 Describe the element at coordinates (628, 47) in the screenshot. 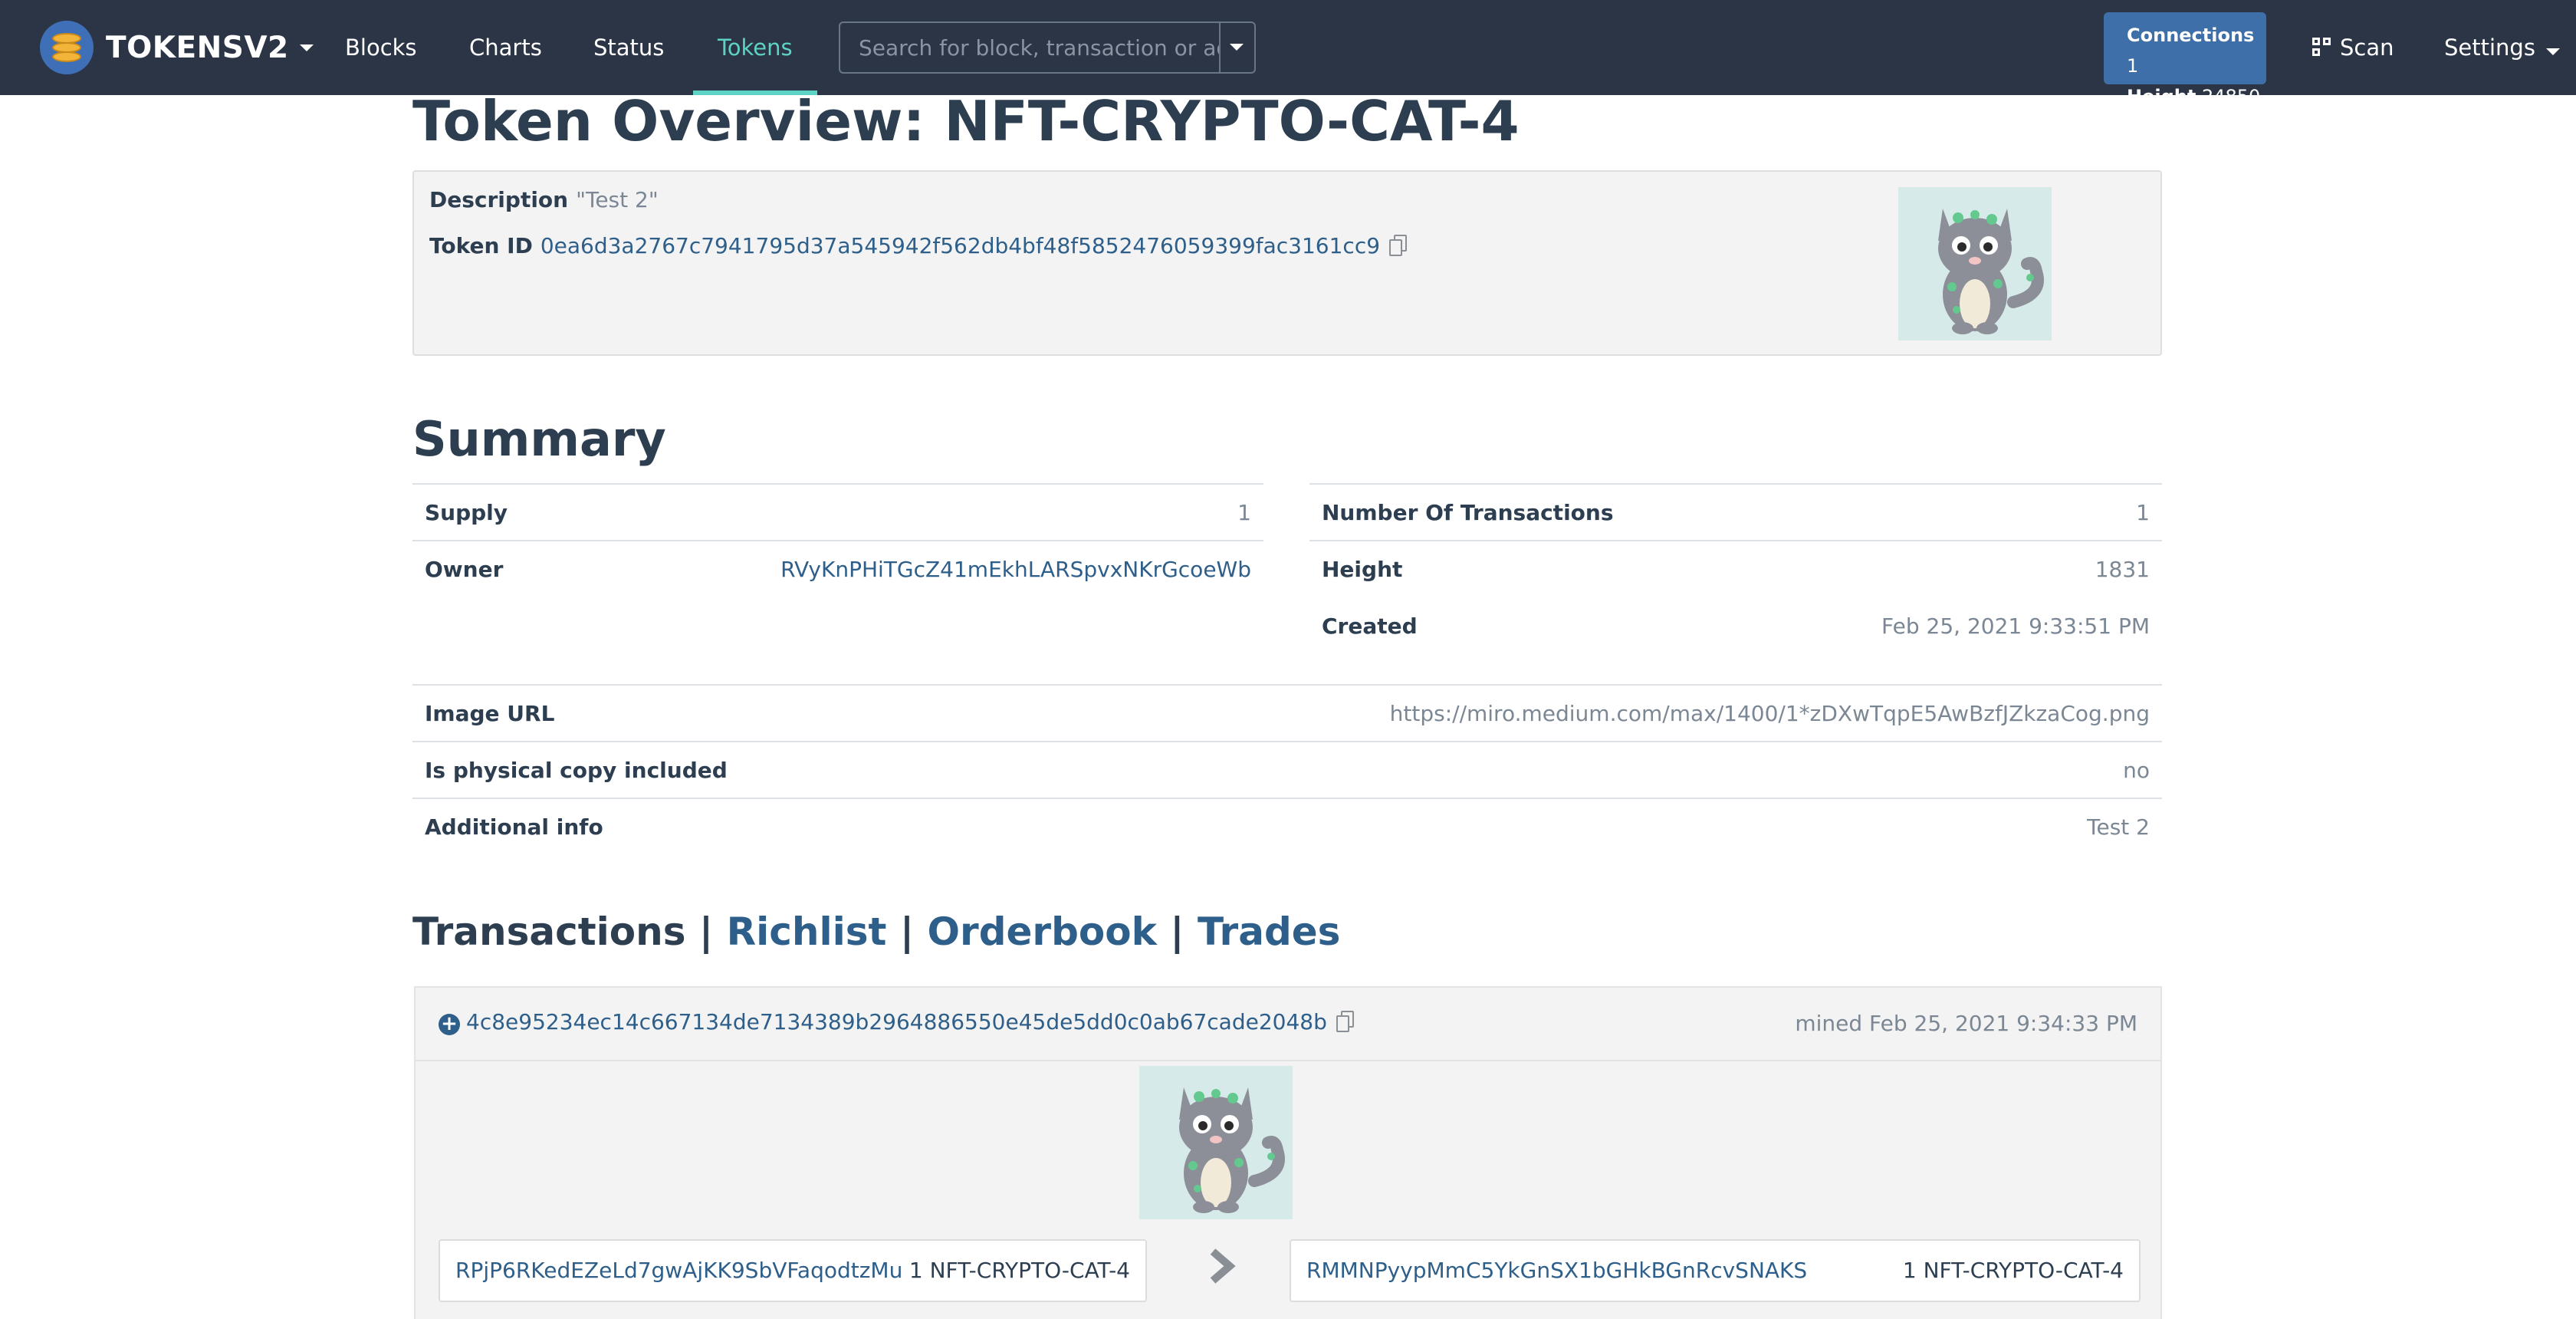

I see `nav-link-status: Status` at that location.